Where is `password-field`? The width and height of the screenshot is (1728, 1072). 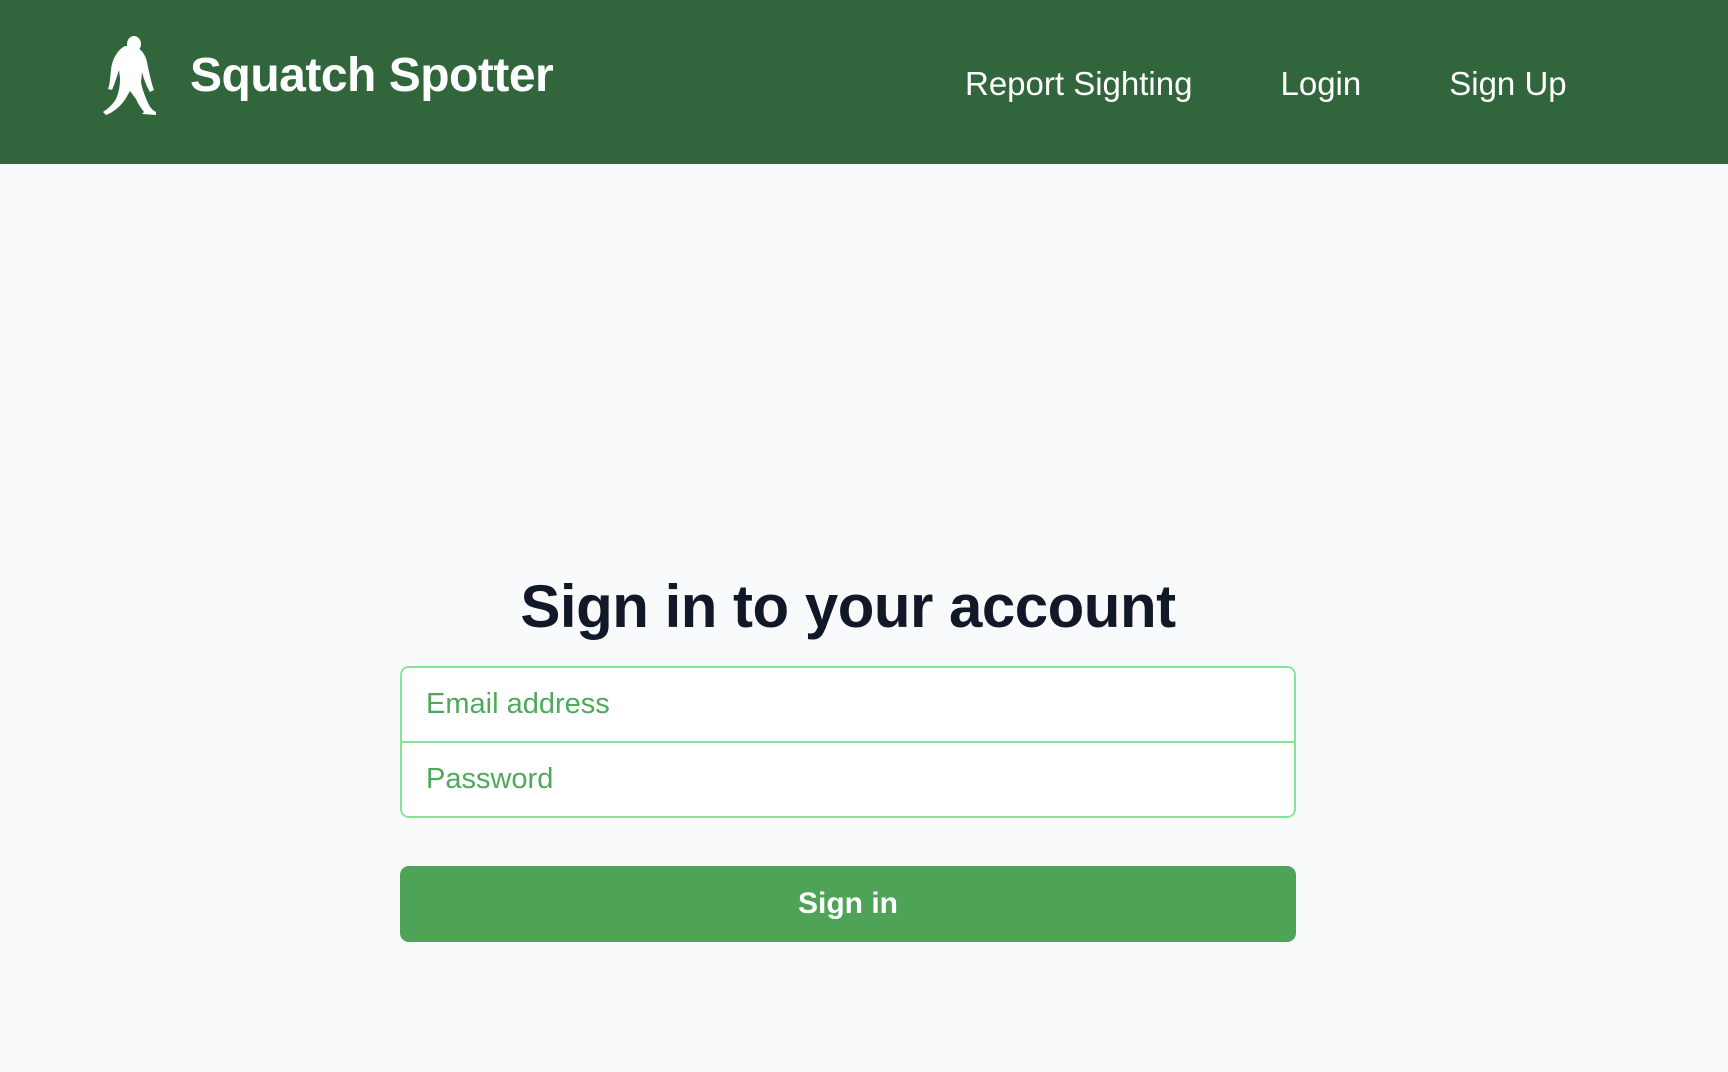
password-field is located at coordinates (848, 779).